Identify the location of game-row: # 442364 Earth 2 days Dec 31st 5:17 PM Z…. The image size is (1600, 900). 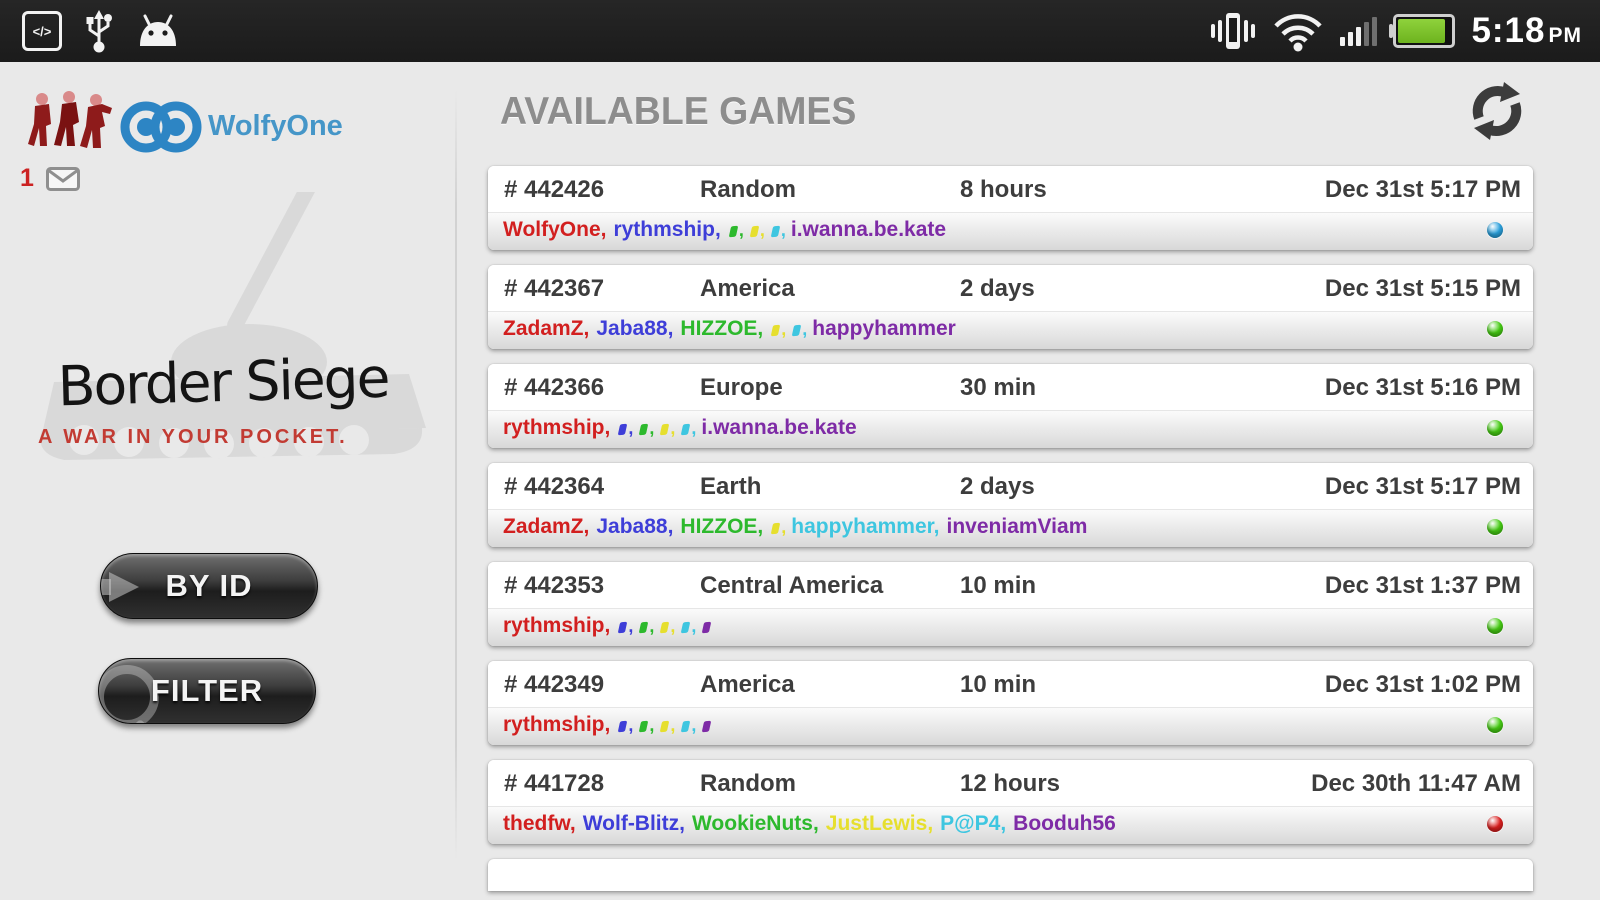
(1010, 505).